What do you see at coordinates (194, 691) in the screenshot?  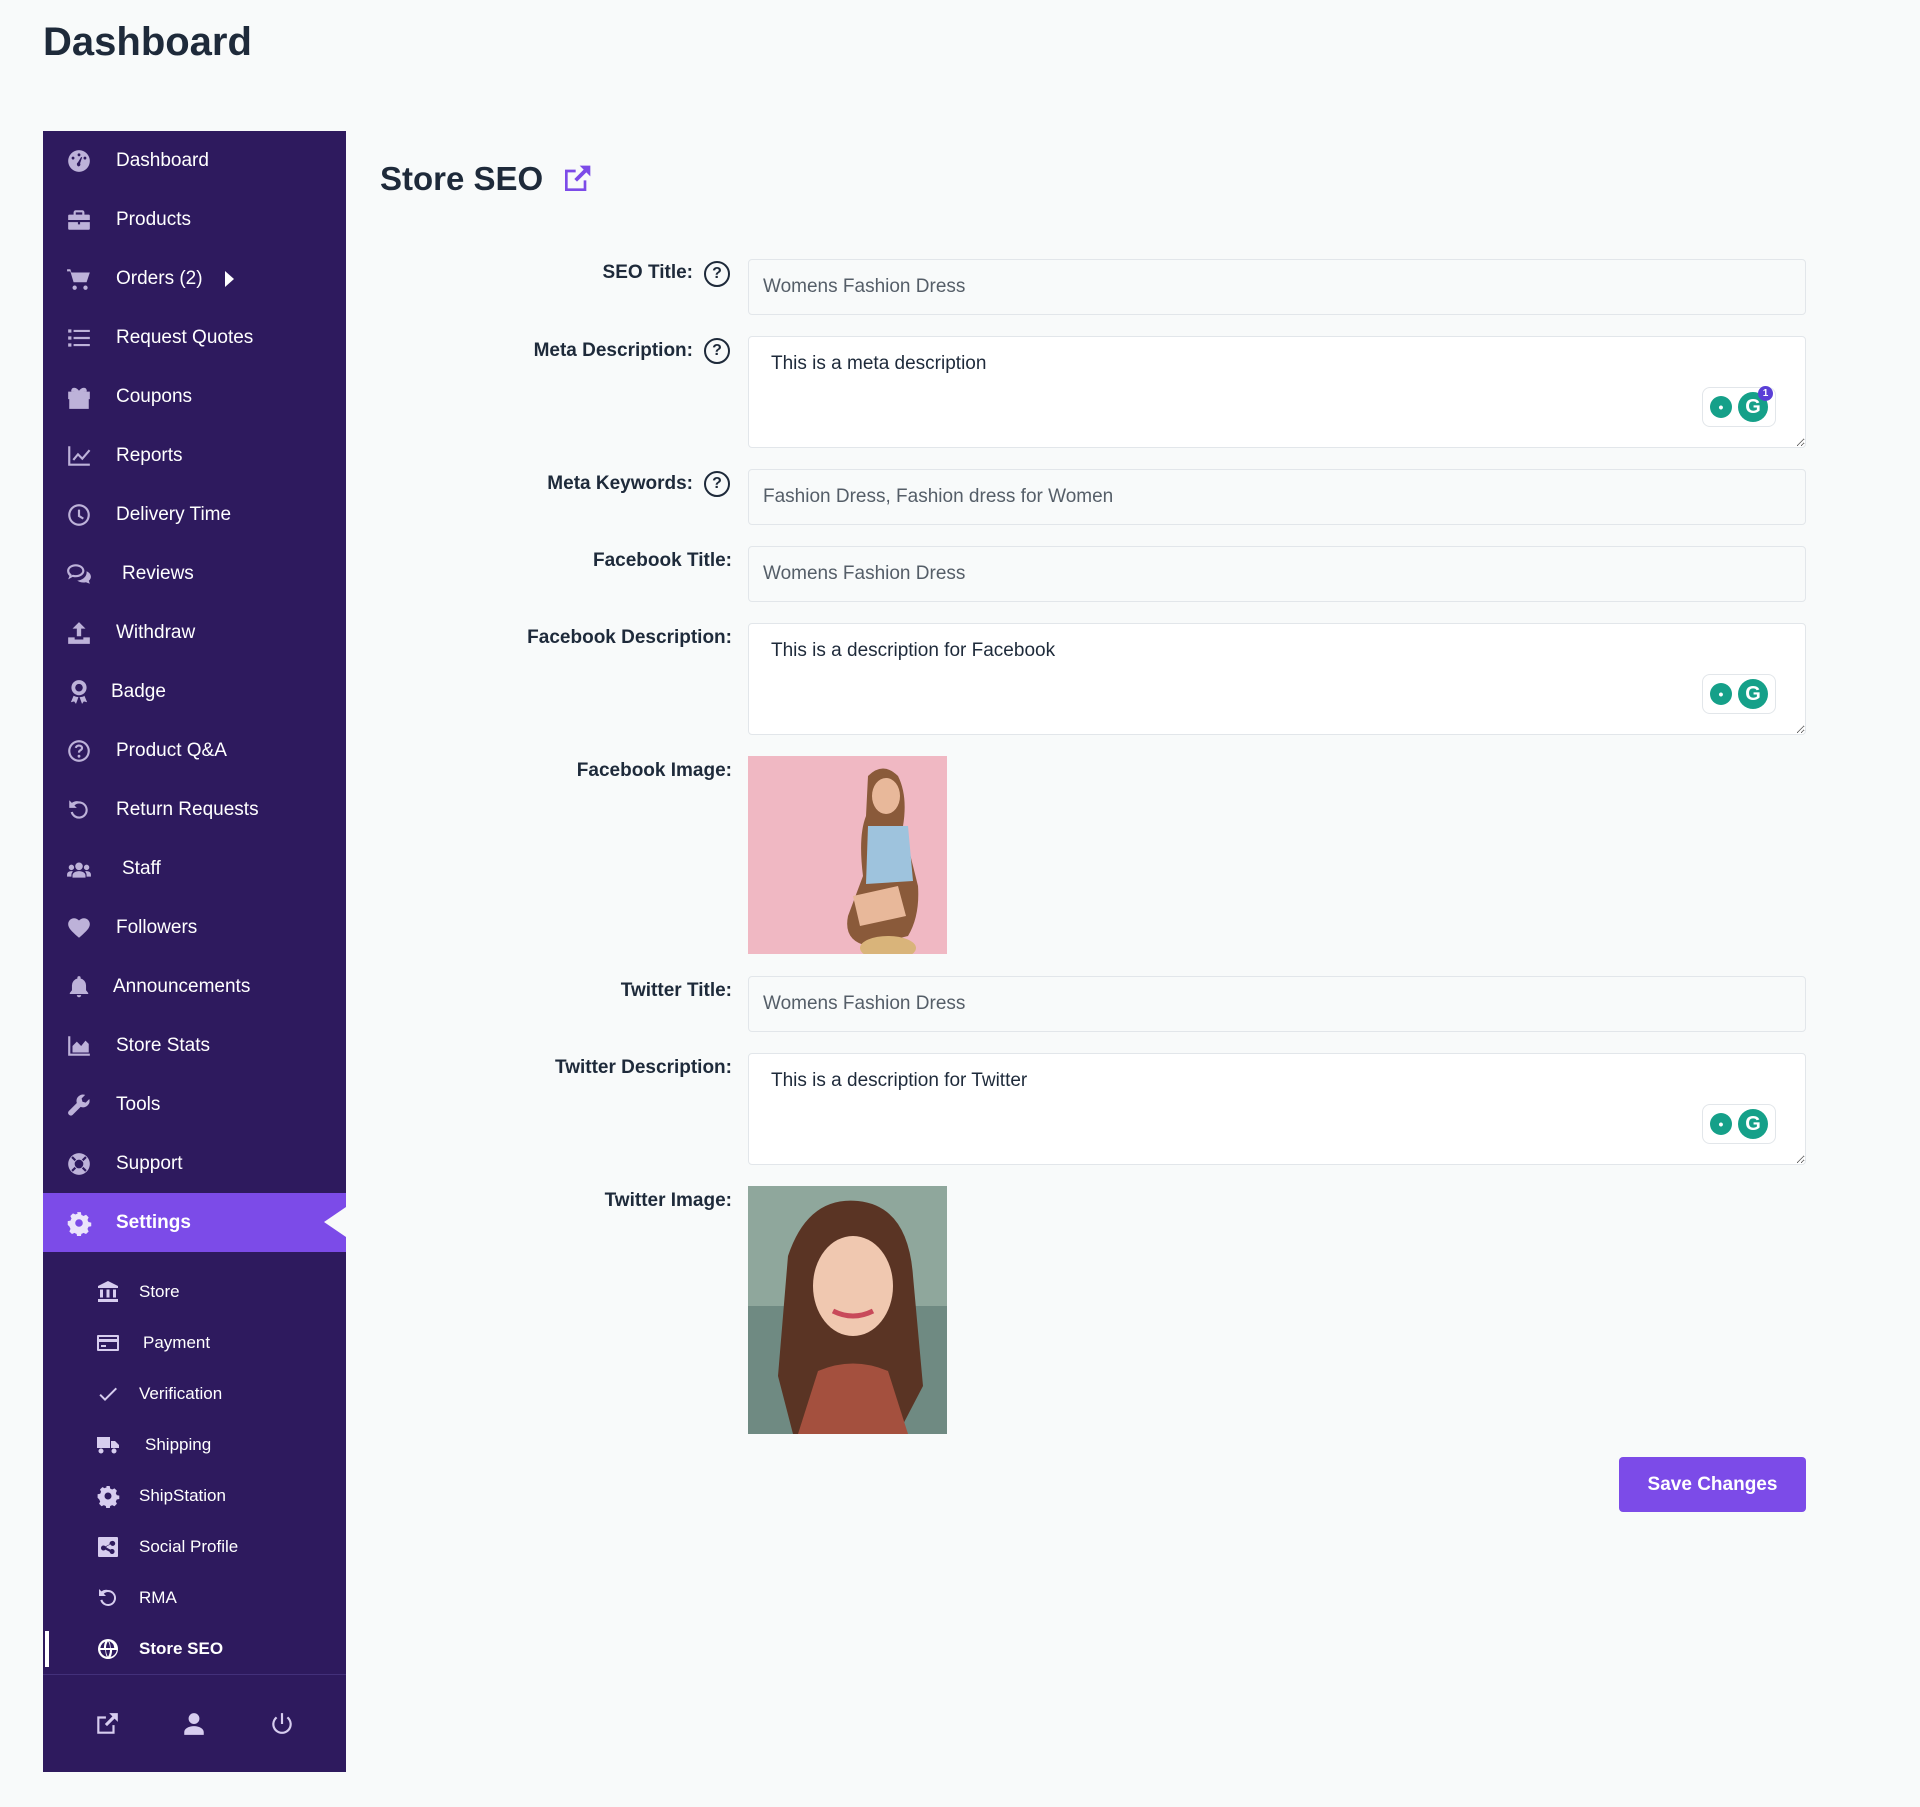 I see `sidebar-item-badge: Badge` at bounding box center [194, 691].